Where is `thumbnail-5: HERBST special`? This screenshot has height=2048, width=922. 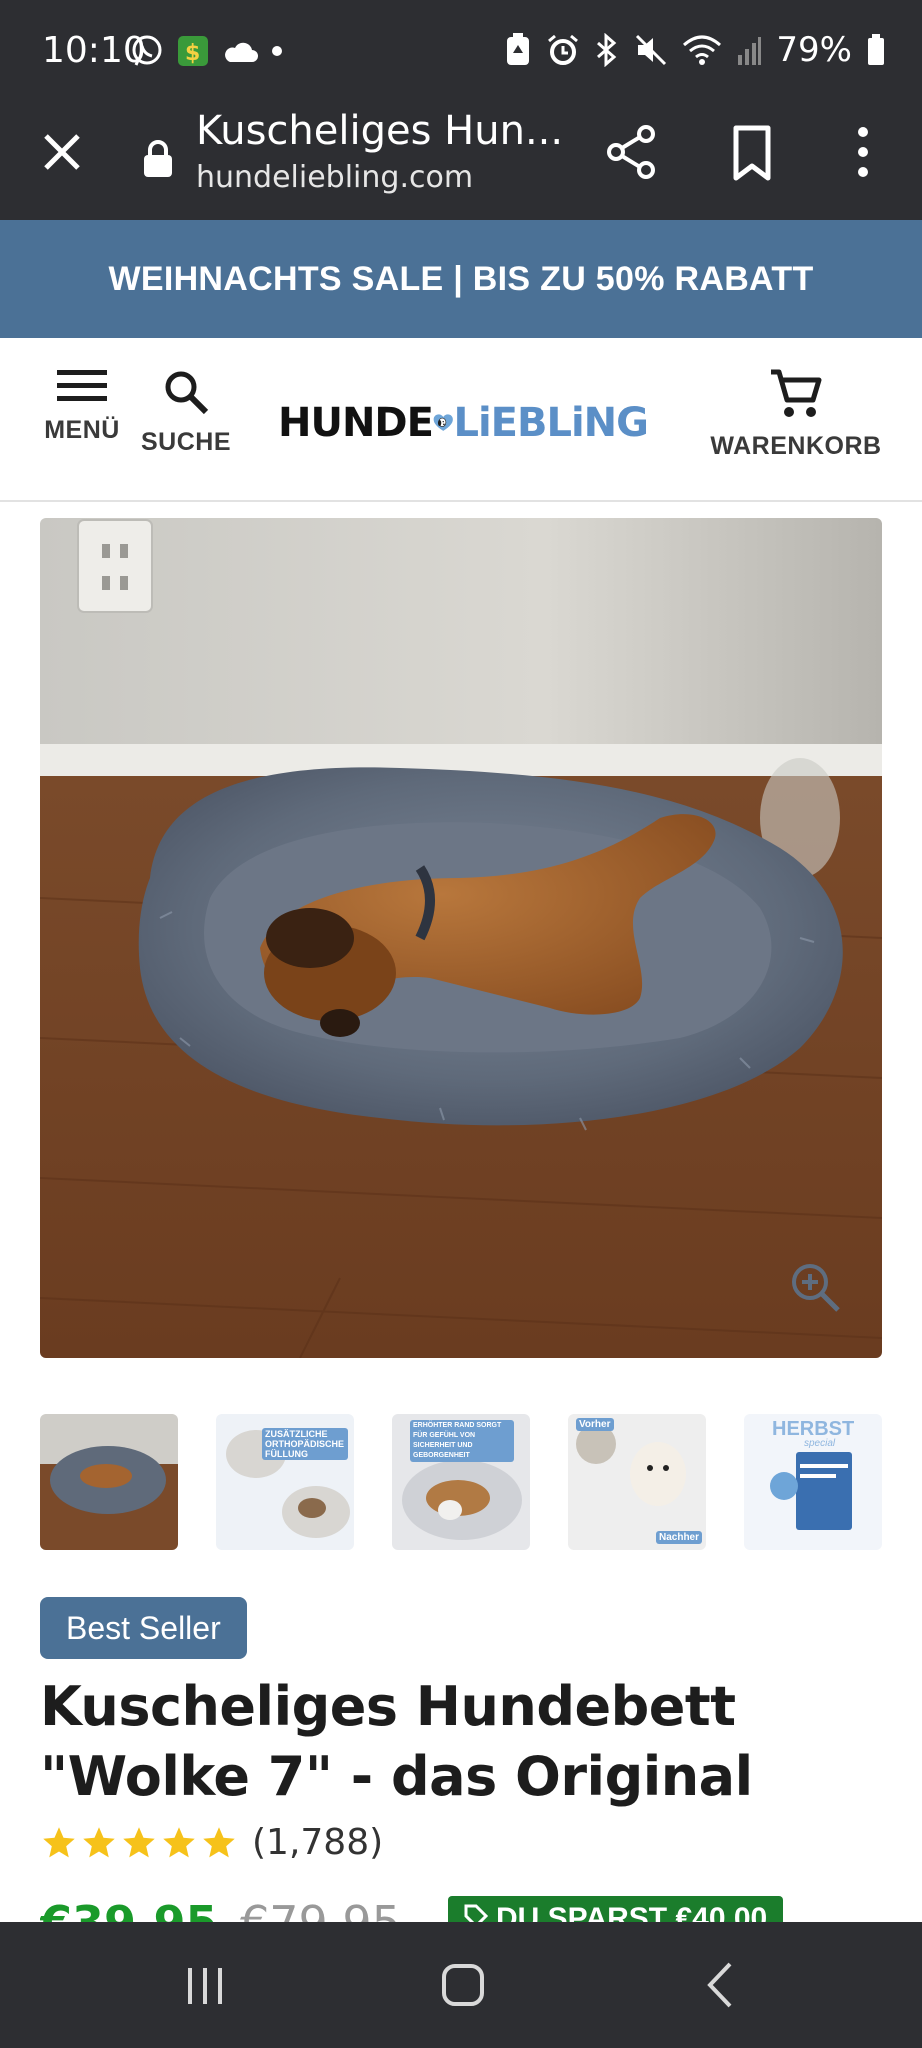
thumbnail-5: HERBST special is located at coordinates (813, 1482).